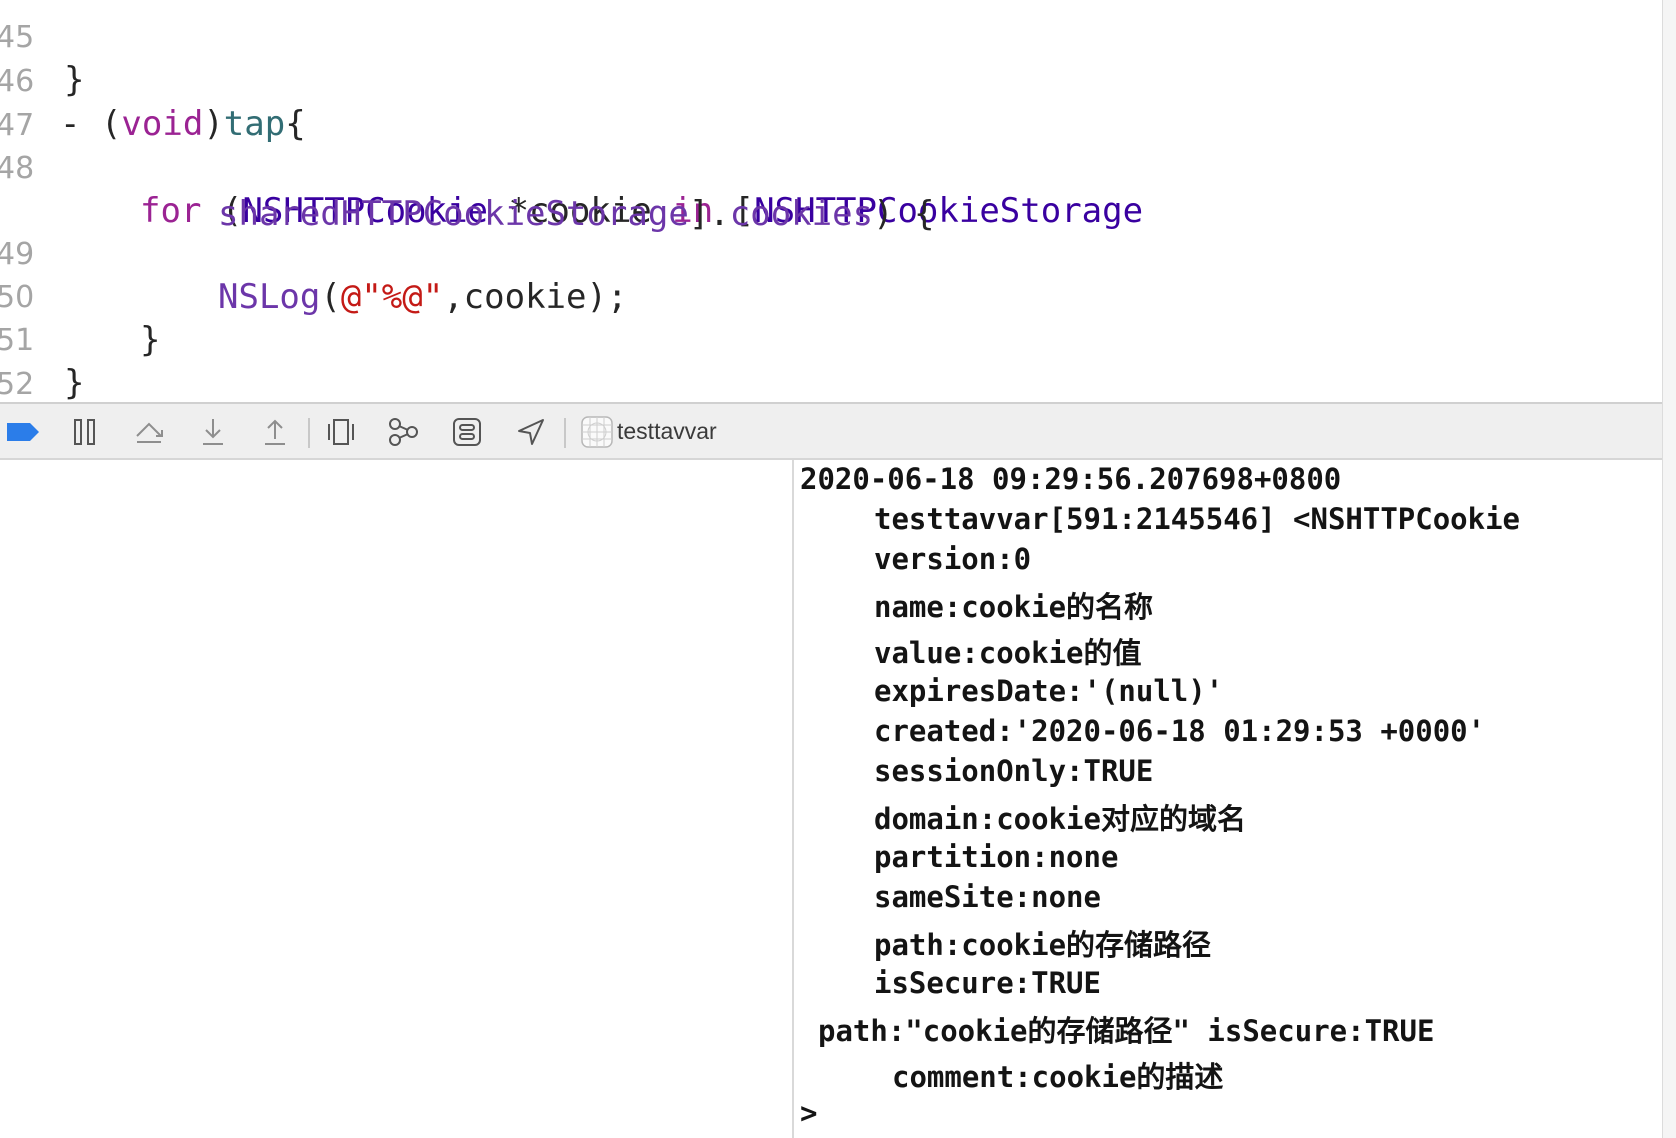  What do you see at coordinates (1126, 1031) in the screenshot?
I see `console-line: path:"cookie的存储路径" isSecure:TRUE` at bounding box center [1126, 1031].